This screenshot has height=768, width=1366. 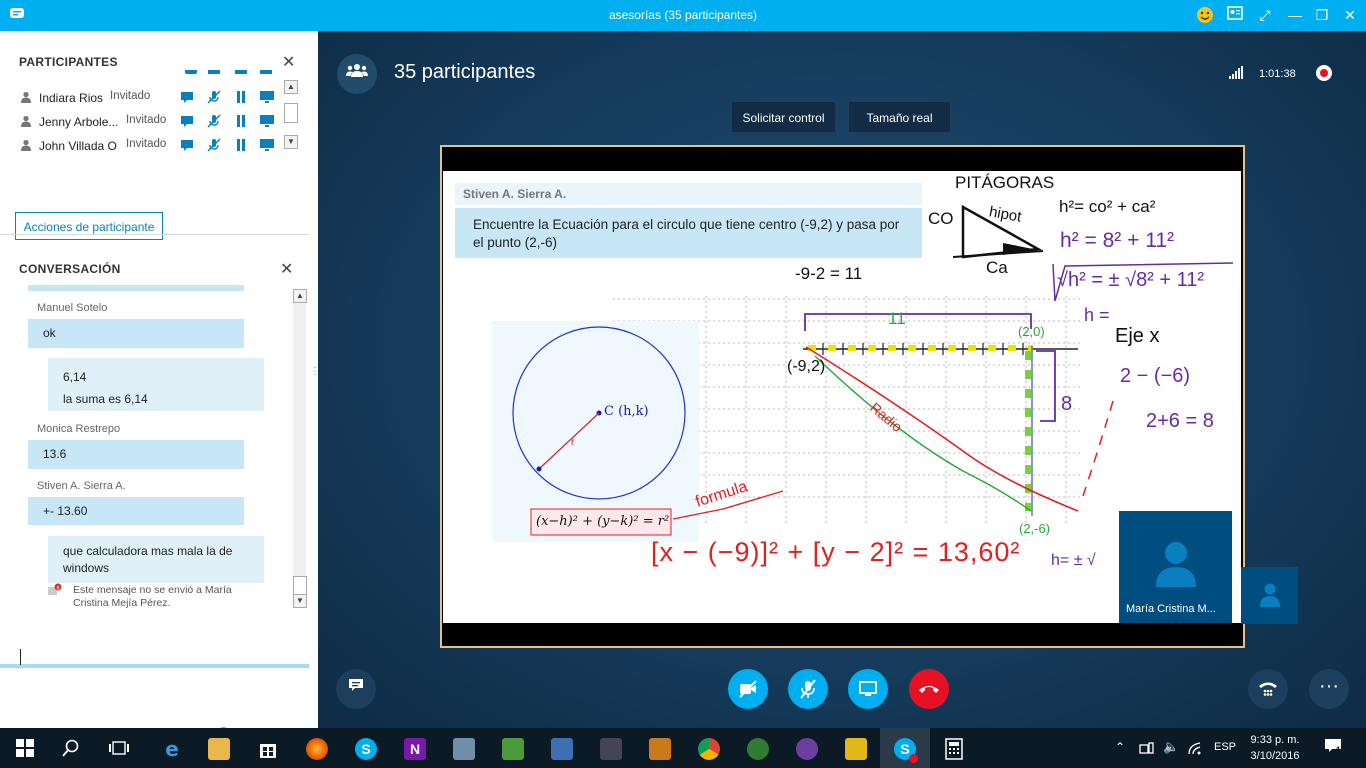 What do you see at coordinates (868, 689) in the screenshot?
I see `share-screen-button` at bounding box center [868, 689].